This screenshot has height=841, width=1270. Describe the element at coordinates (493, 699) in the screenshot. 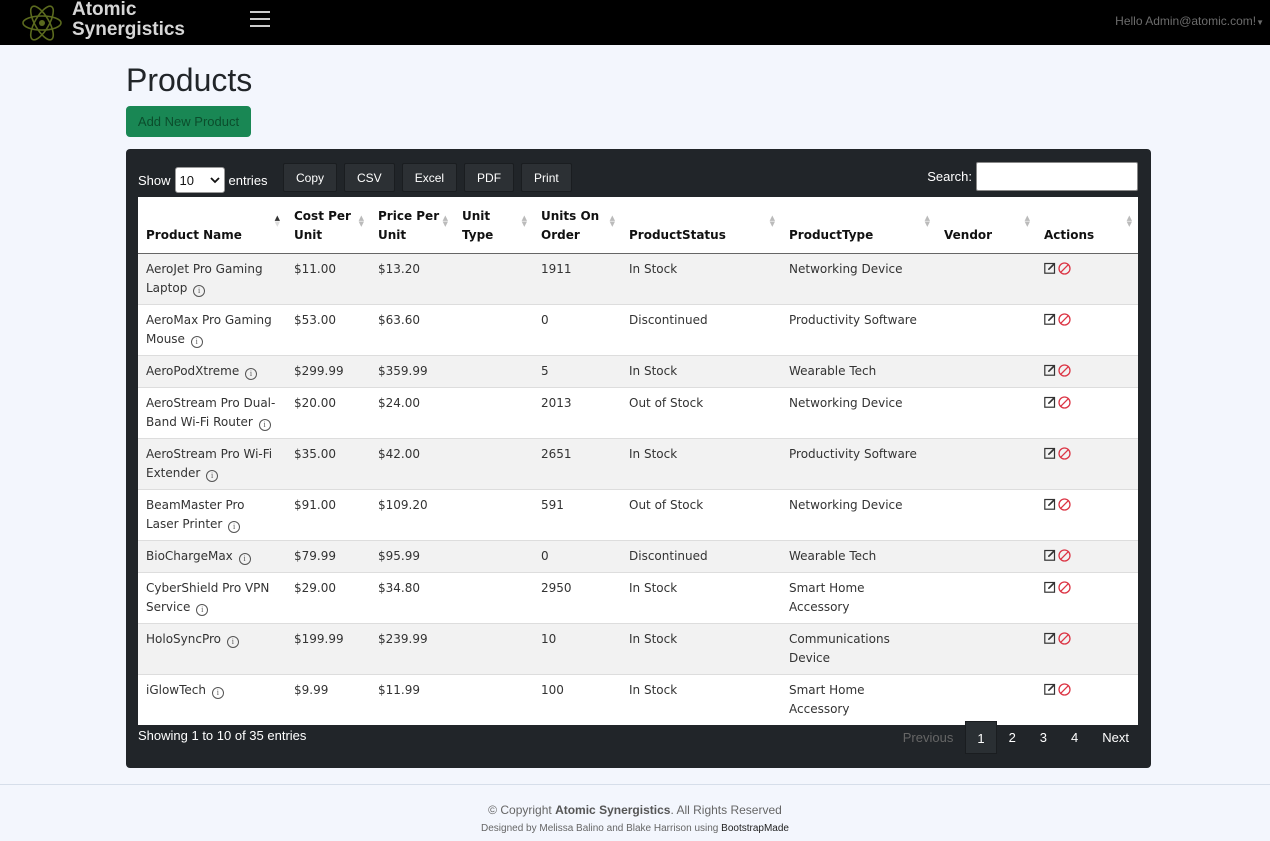

I see `unit-type-cell` at that location.